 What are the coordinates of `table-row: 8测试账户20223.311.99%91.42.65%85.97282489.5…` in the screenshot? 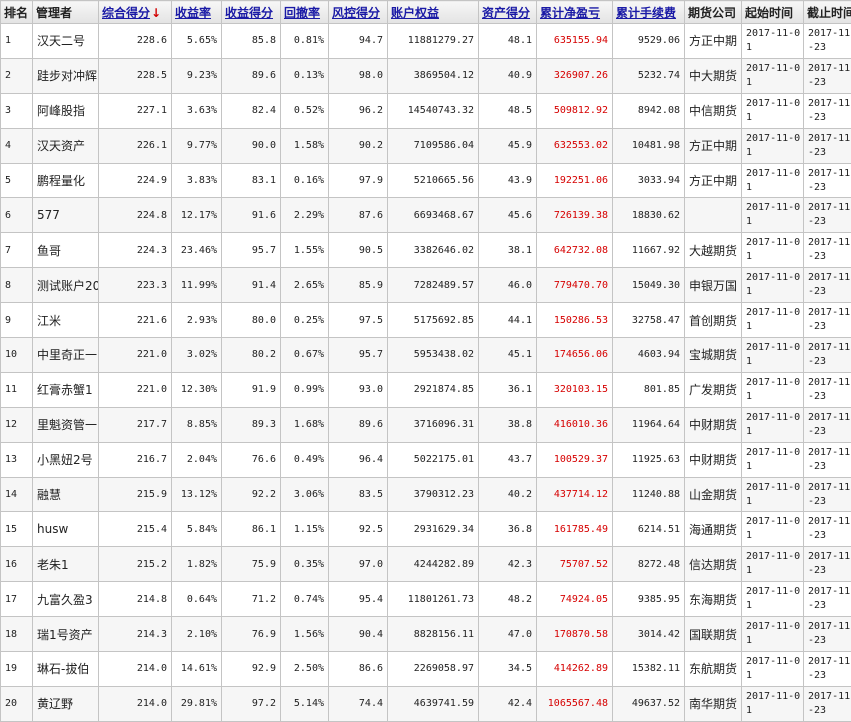 It's located at (426, 285).